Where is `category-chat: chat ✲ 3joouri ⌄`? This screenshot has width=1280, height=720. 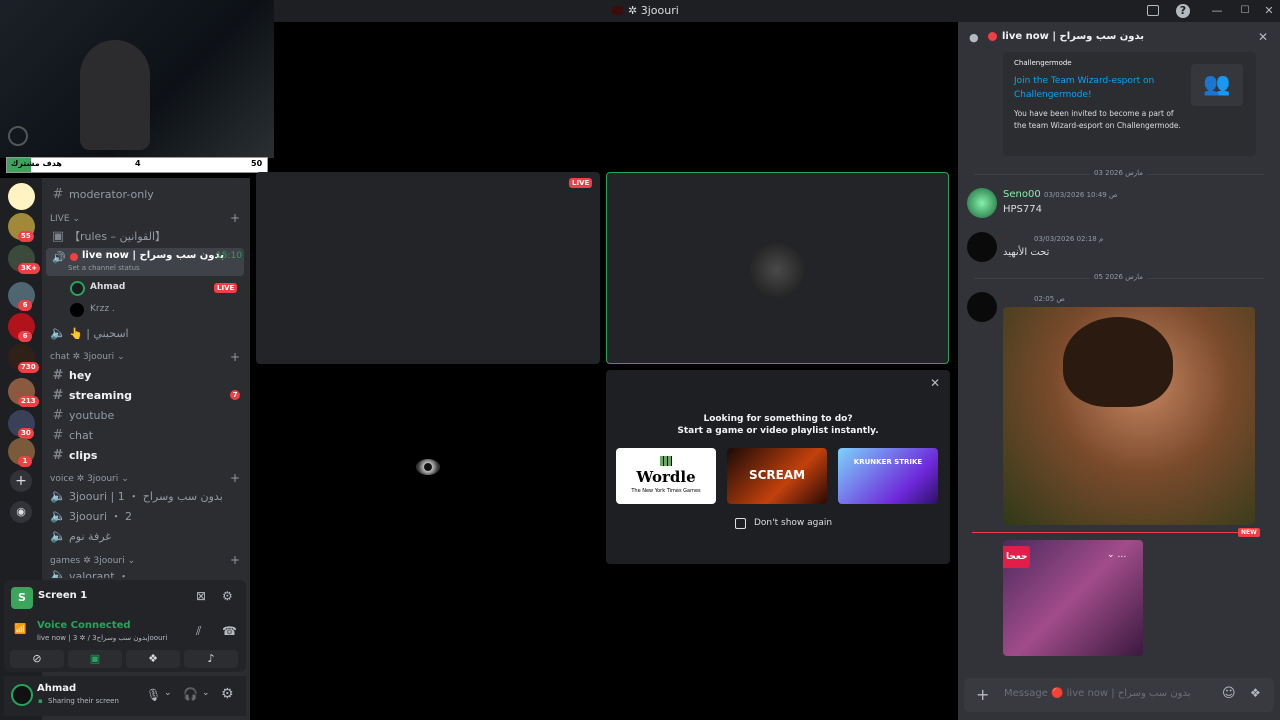 category-chat: chat ✲ 3joouri ⌄ is located at coordinates (87, 357).